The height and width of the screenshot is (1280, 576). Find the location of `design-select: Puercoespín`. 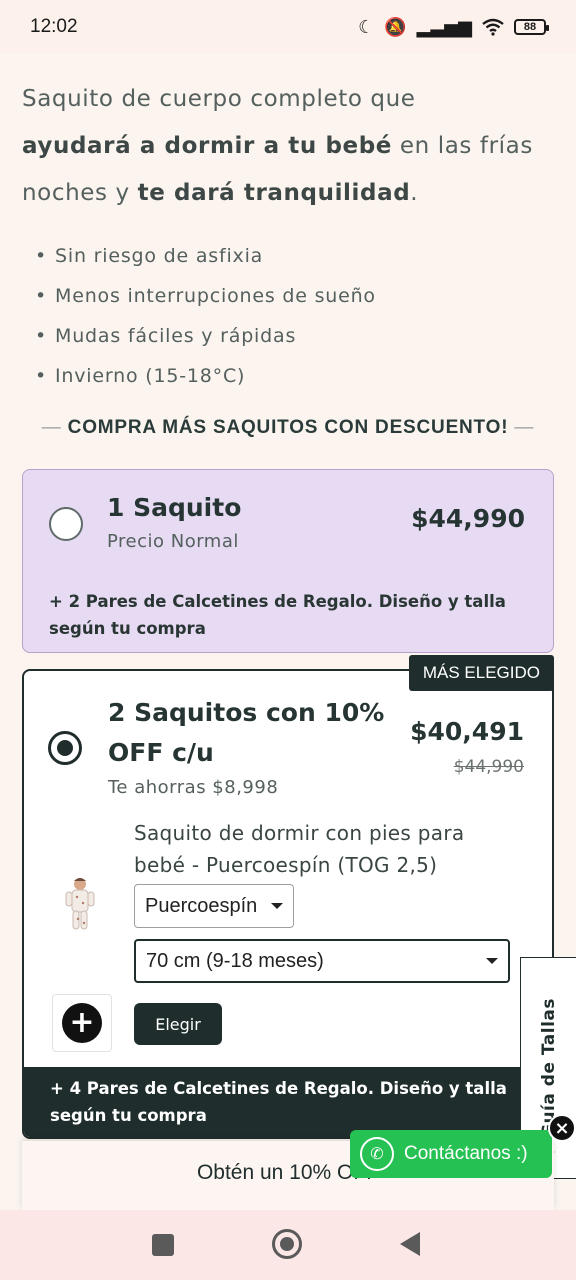

design-select: Puercoespín is located at coordinates (214, 906).